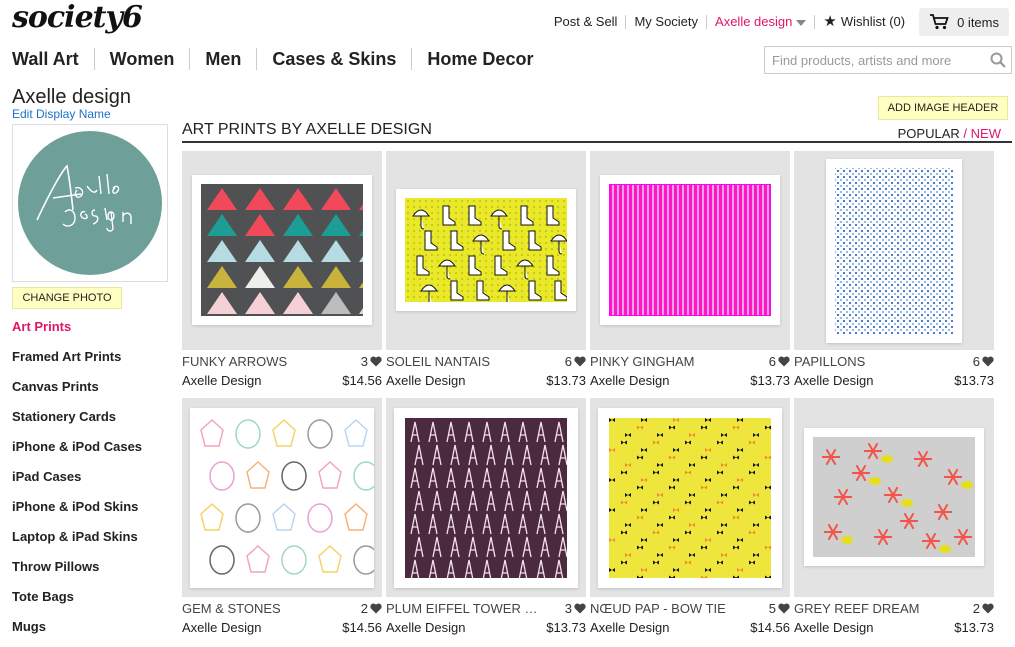  Describe the element at coordinates (665, 22) in the screenshot. I see `my-society-link: My Society` at that location.